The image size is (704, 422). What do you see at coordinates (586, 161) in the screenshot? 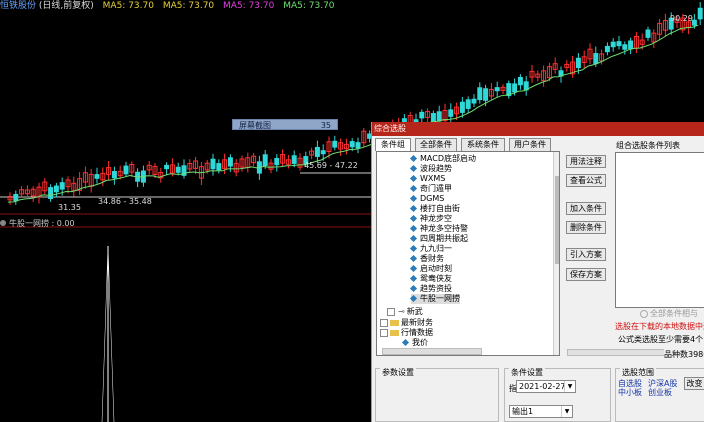
I see `usage-notes-button: 用法注释` at bounding box center [586, 161].